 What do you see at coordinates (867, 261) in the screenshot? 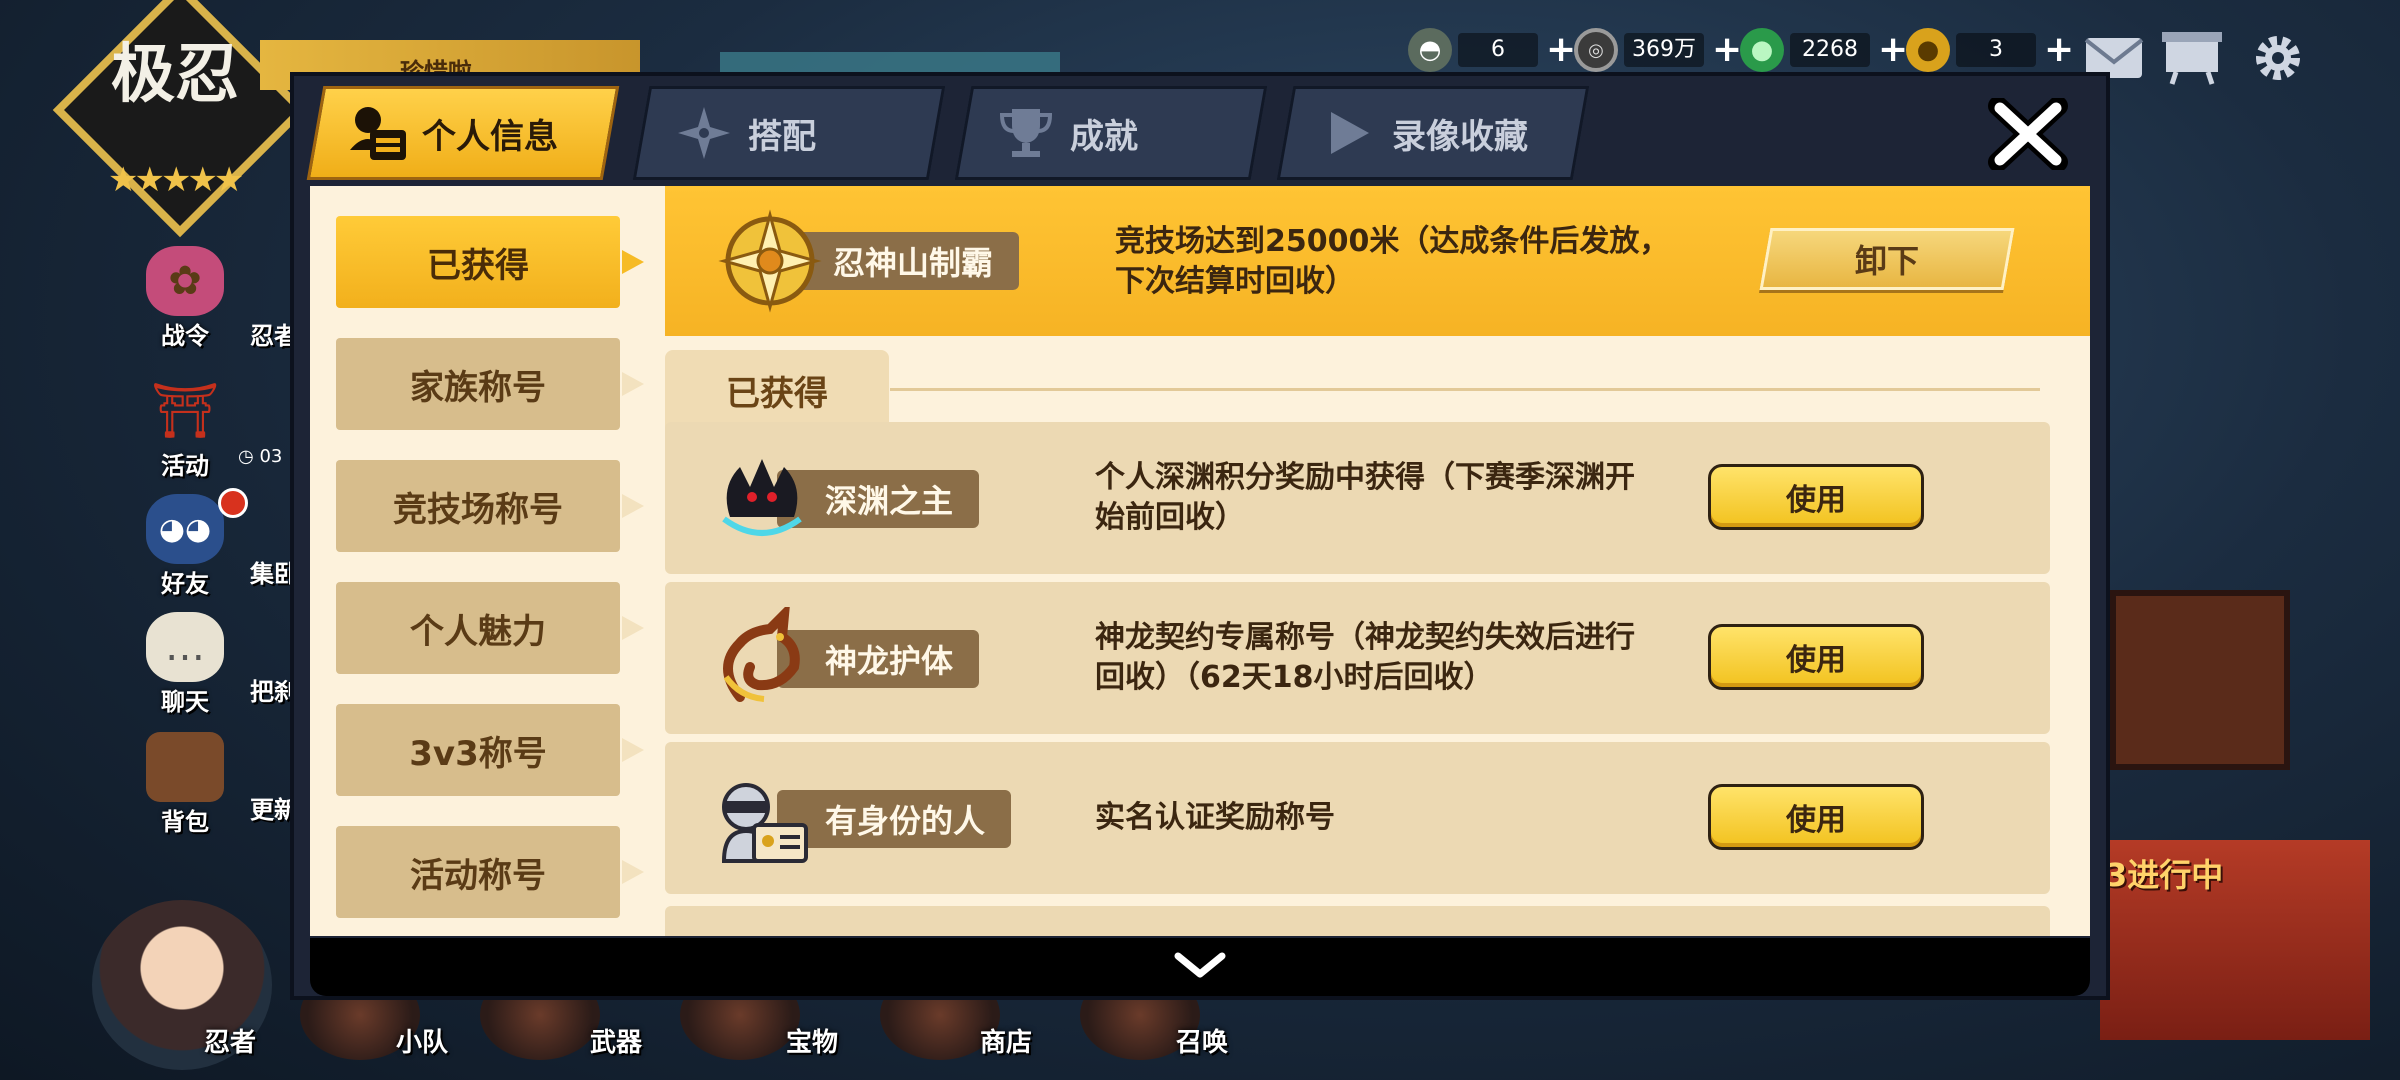
I see `equipped-title-badge: 忍神山制霸` at bounding box center [867, 261].